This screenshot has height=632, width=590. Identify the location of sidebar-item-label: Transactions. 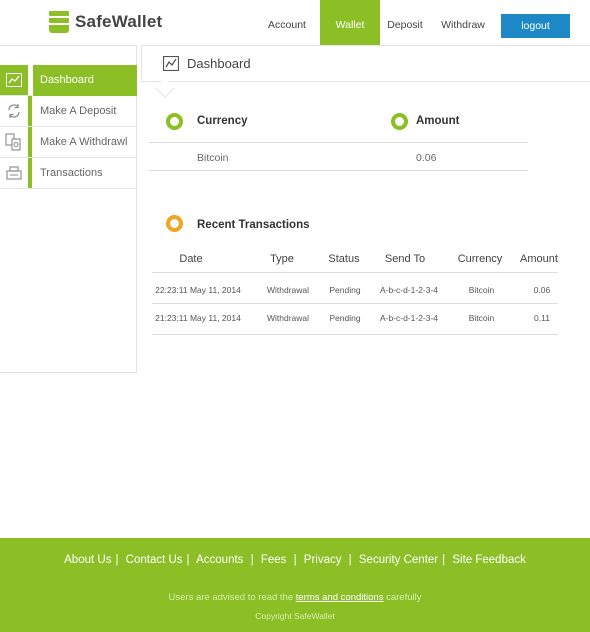
(71, 173).